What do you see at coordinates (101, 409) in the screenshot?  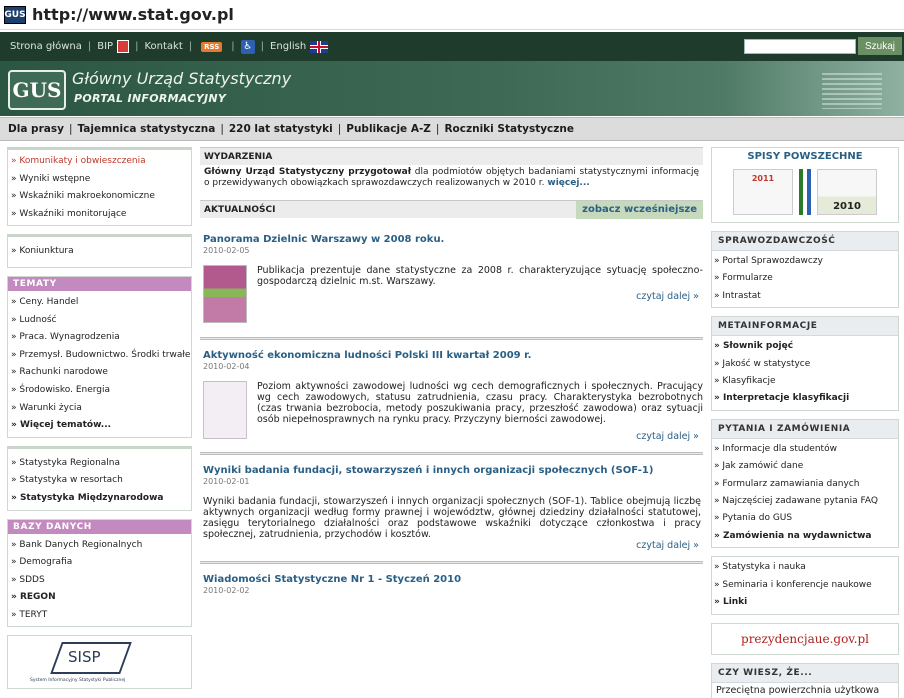 I see `tematy-link-warunki: » Warunki życia` at bounding box center [101, 409].